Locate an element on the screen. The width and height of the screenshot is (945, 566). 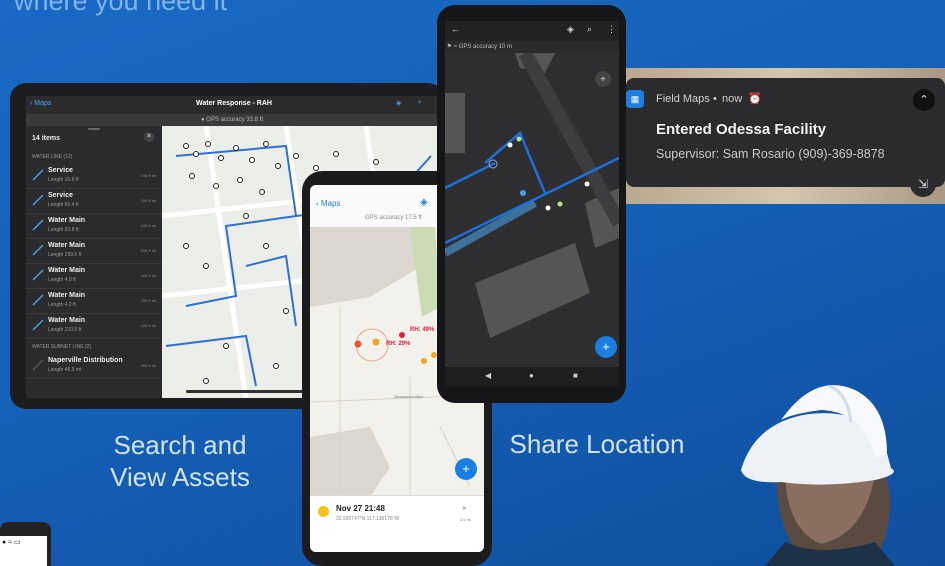
close-icon: × is located at coordinates (149, 137).